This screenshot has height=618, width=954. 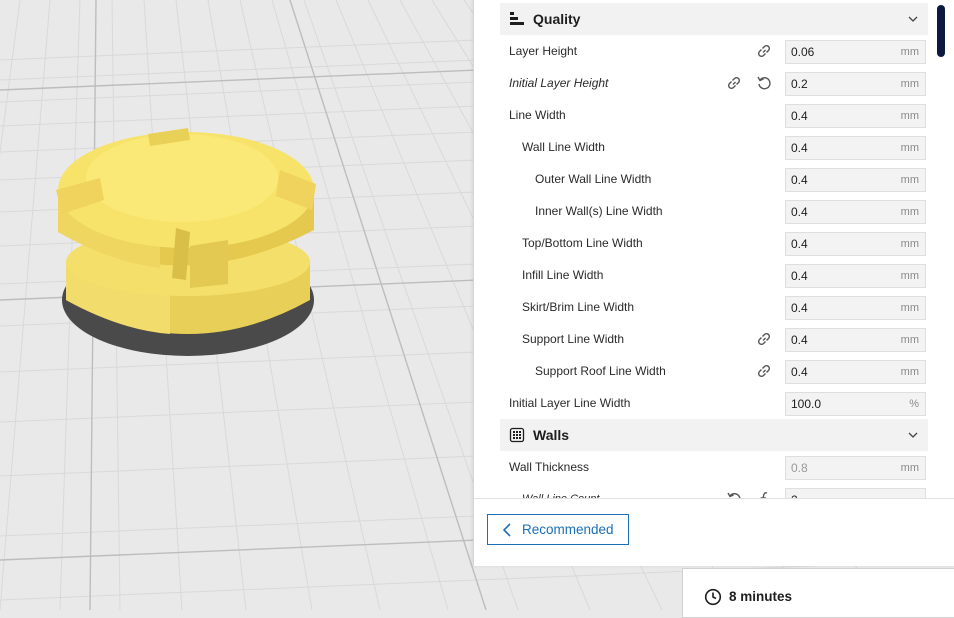 What do you see at coordinates (715, 371) in the screenshot?
I see `setting-row-support-roof-line-width: Support Roof Line Width 0.4 mm` at bounding box center [715, 371].